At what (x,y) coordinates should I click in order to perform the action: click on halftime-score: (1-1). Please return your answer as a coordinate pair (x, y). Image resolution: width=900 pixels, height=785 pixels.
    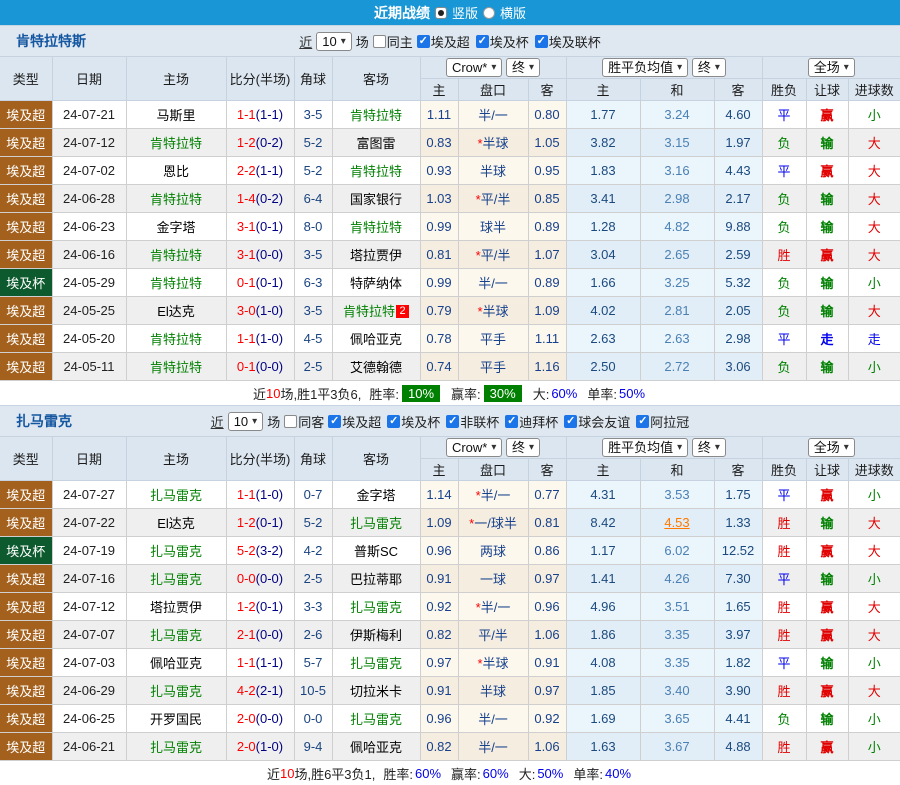
    Looking at the image, I should click on (269, 114).